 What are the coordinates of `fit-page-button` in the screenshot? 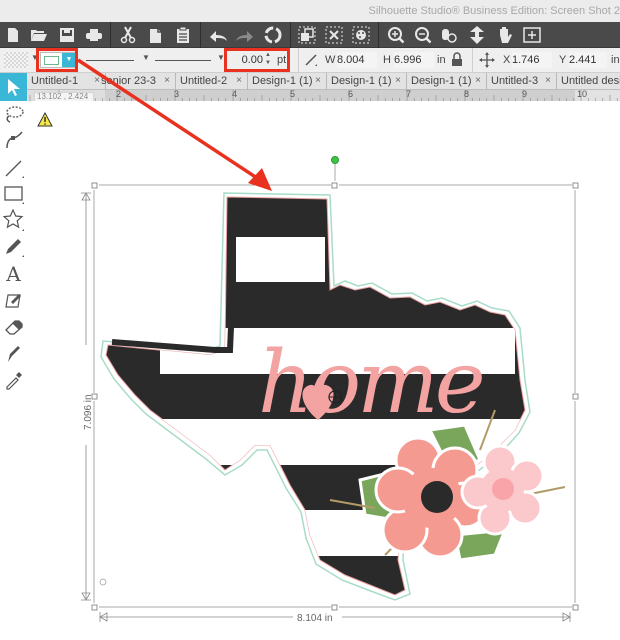 It's located at (532, 35).